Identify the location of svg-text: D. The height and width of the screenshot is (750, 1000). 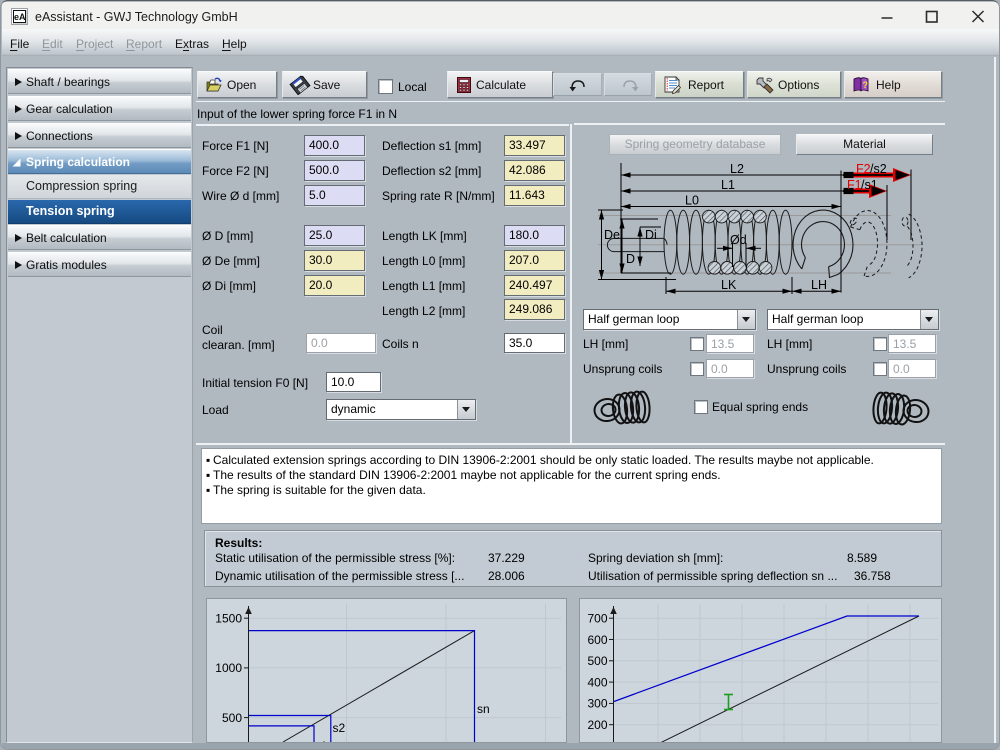
(630, 259).